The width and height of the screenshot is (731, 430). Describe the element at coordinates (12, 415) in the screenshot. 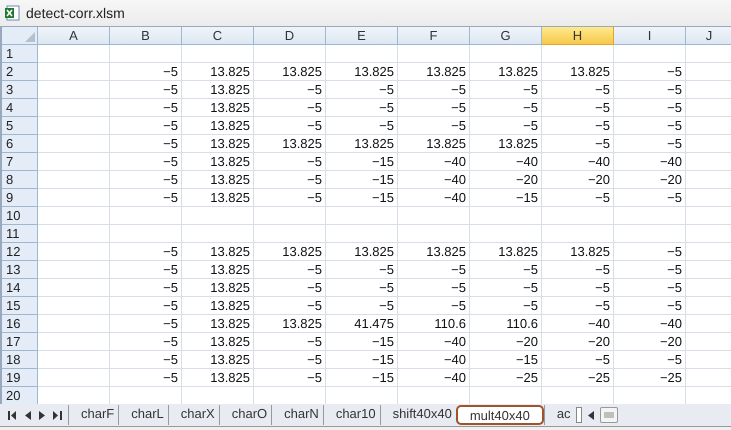

I see `first-sheet-icon` at that location.